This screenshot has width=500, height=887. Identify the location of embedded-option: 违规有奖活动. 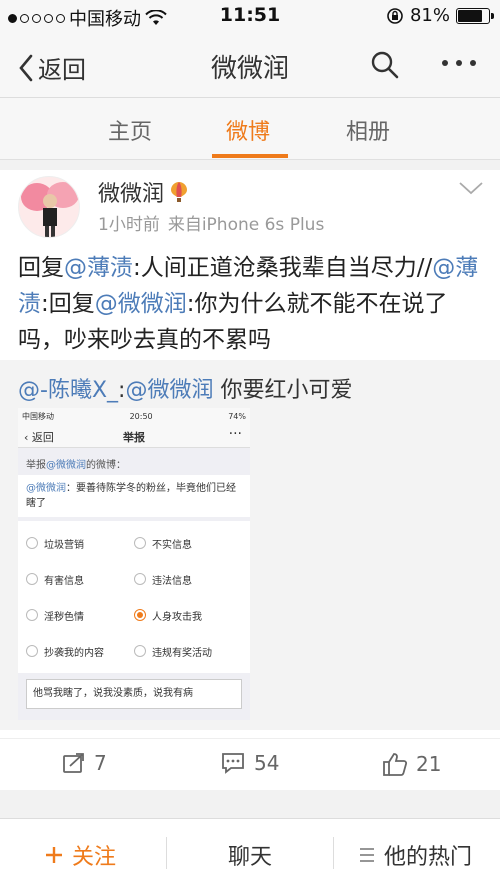
(188, 651).